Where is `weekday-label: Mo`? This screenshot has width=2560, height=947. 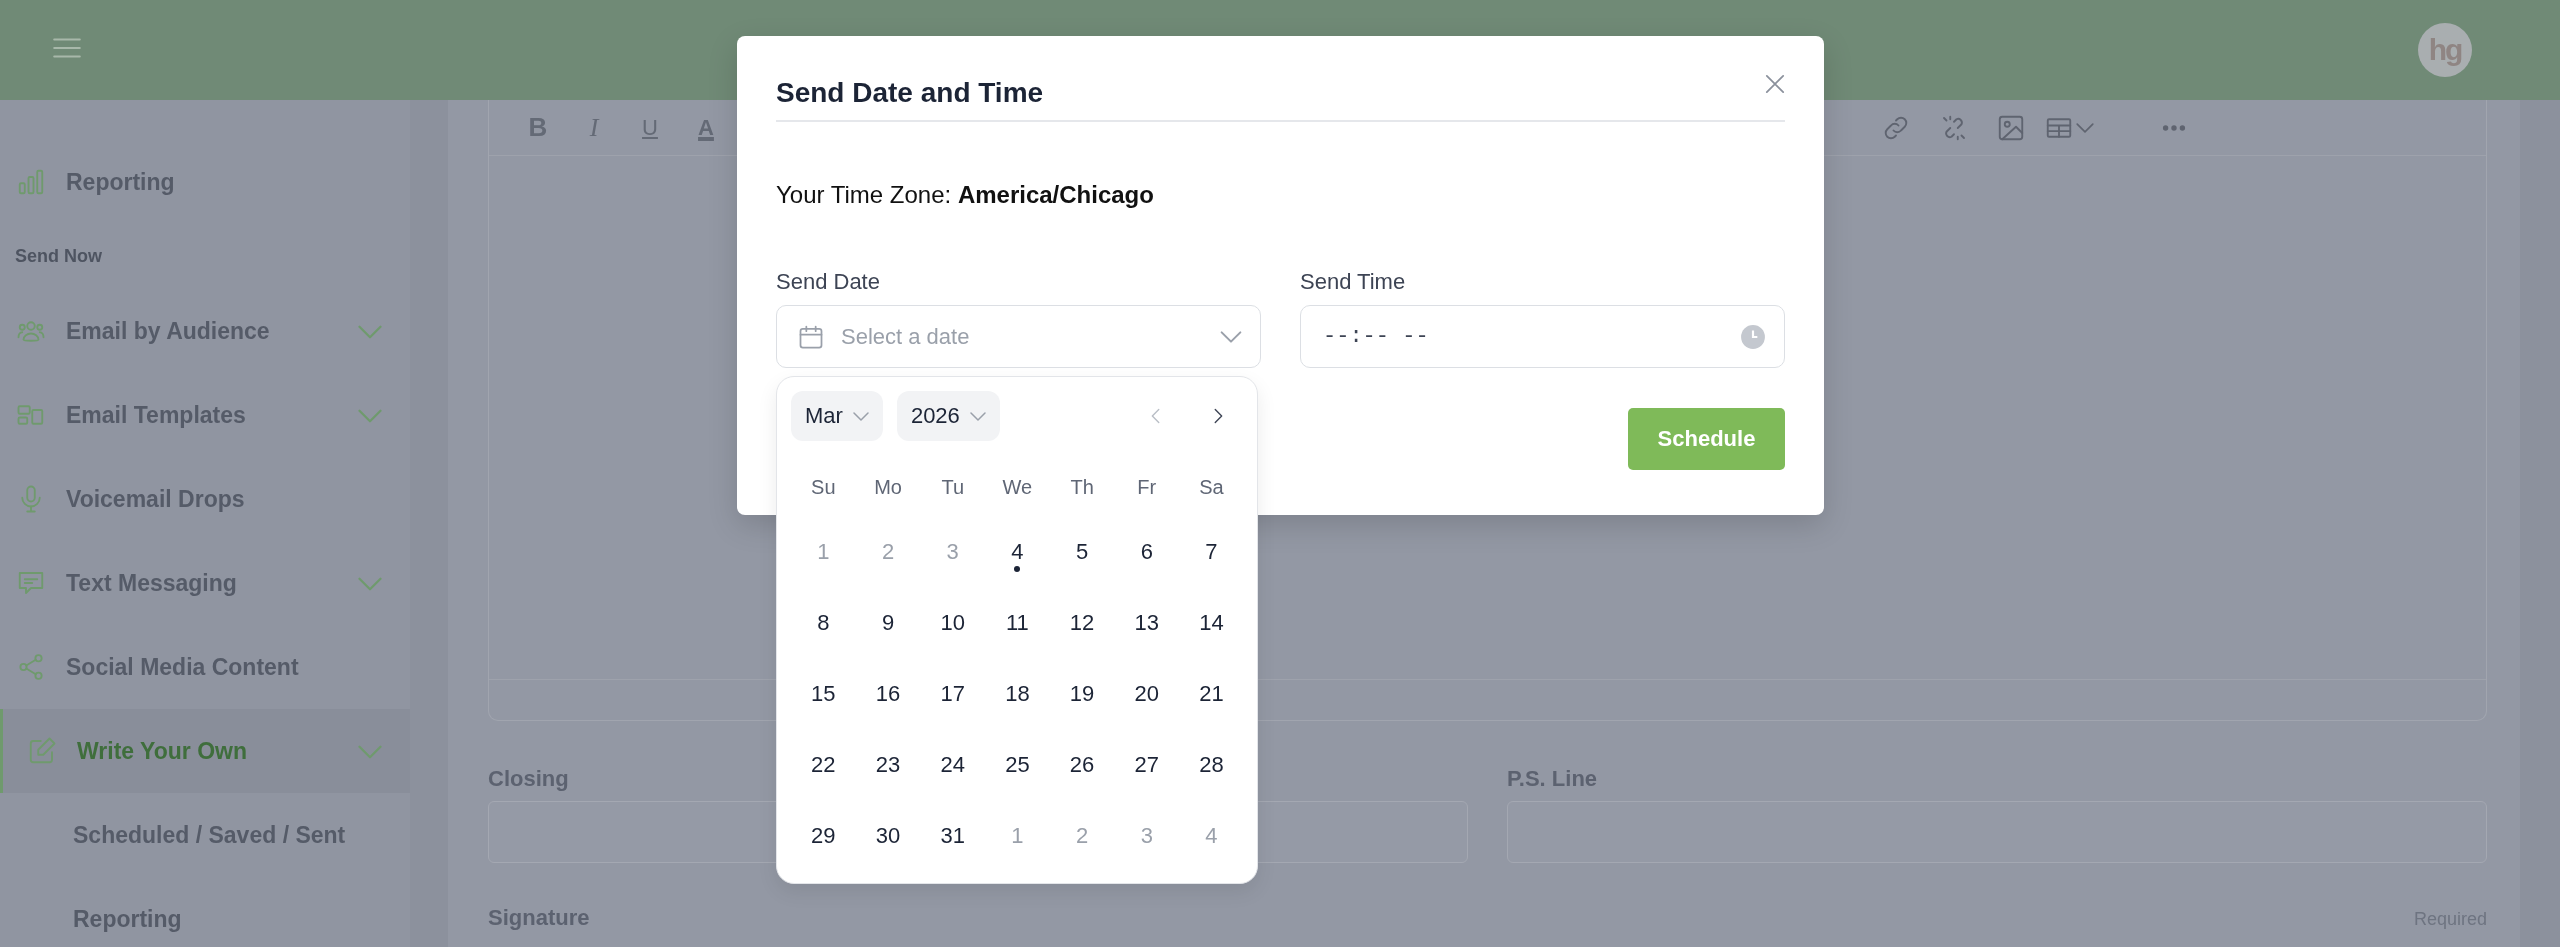 weekday-label: Mo is located at coordinates (888, 487).